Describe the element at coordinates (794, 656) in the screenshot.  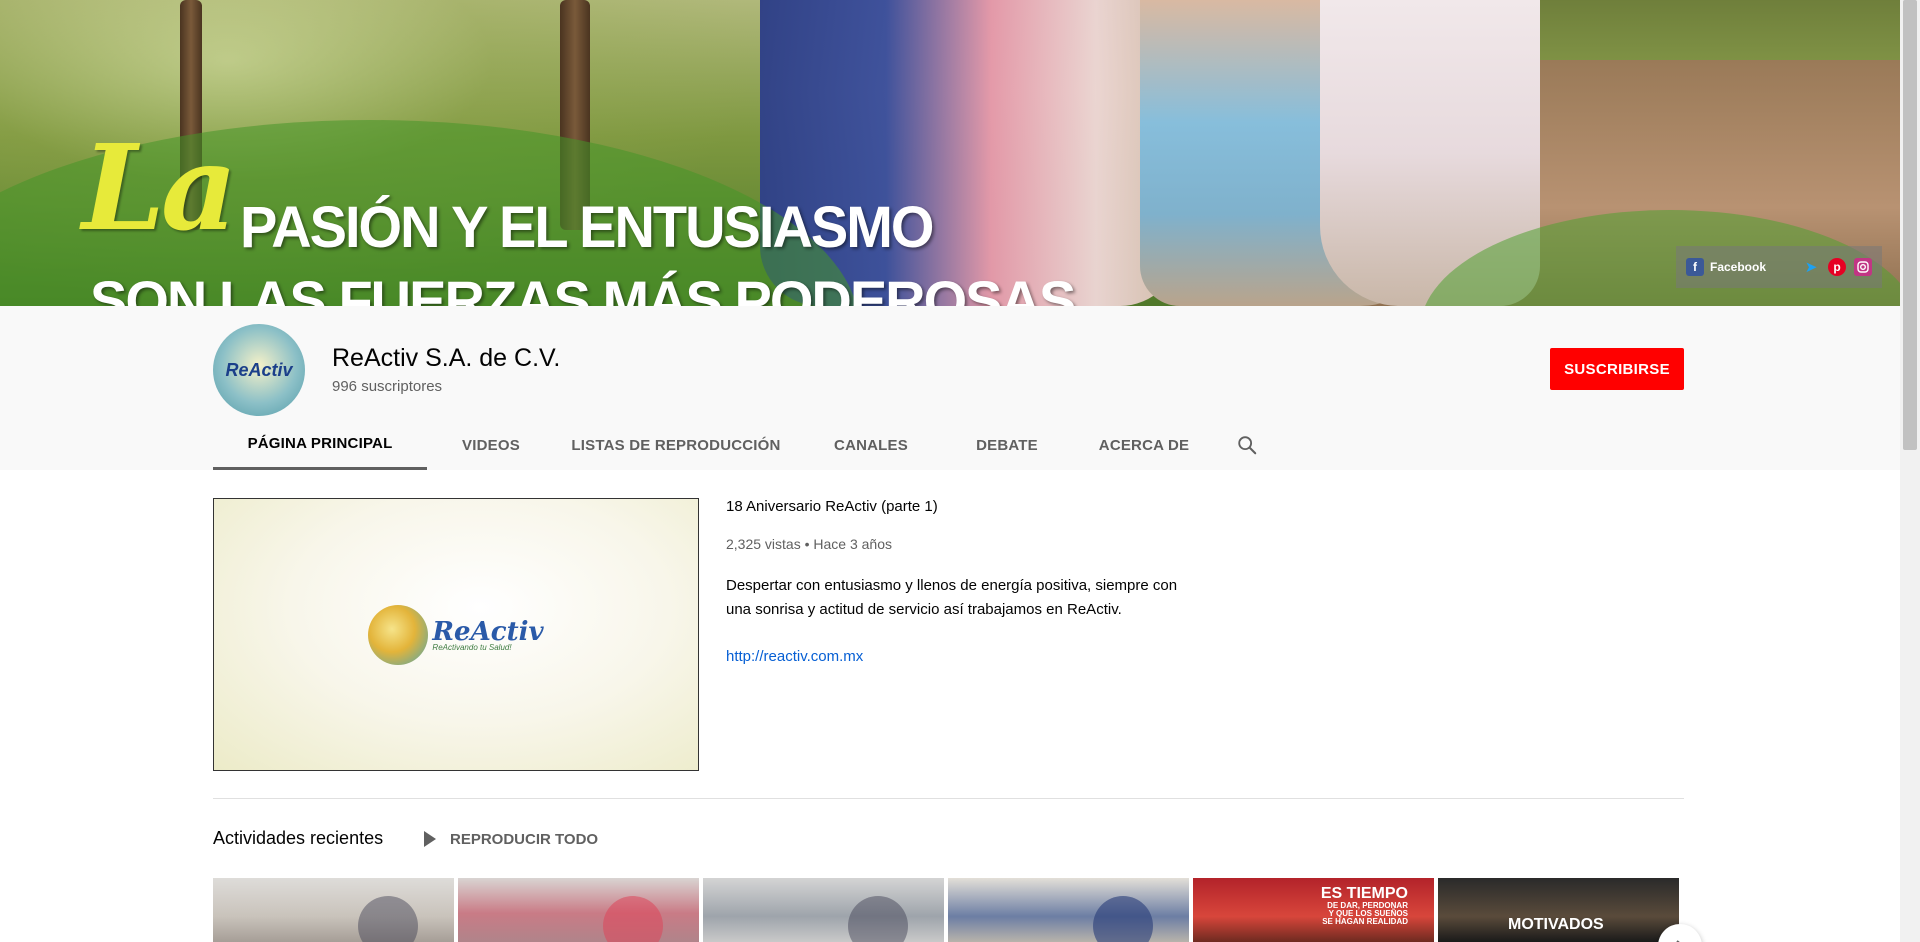
I see `featured-video-link: http://reactiv.com.mx` at that location.